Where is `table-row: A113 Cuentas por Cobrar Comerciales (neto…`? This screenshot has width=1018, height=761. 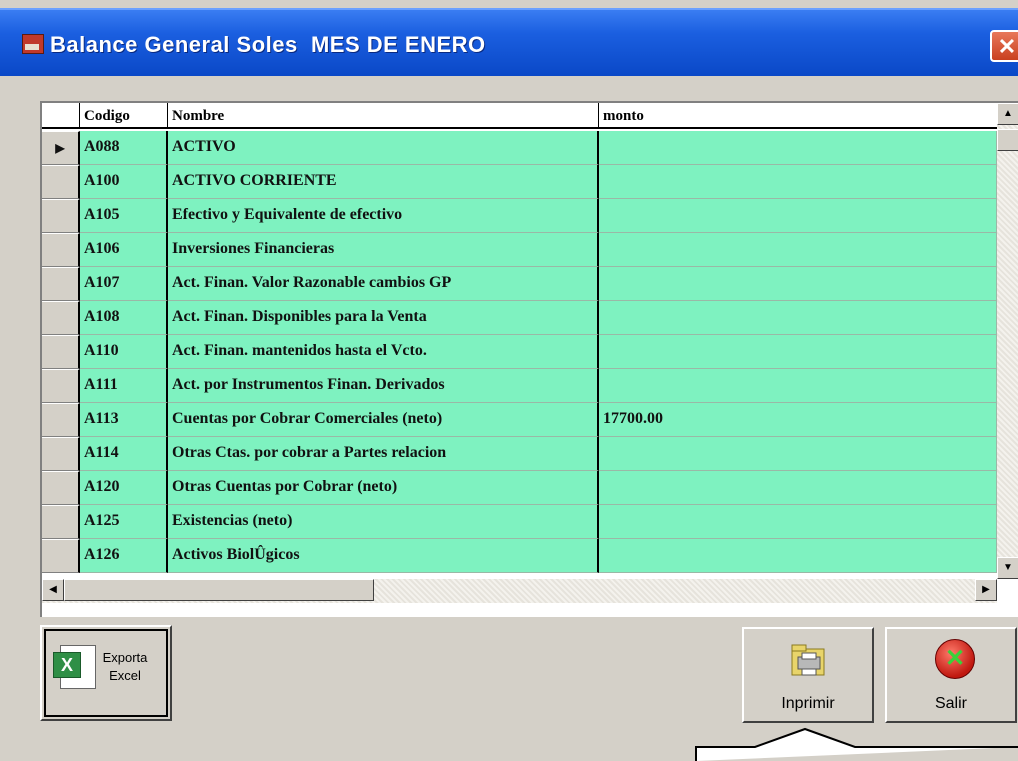
table-row: A113 Cuentas por Cobrar Comerciales (neto… is located at coordinates (519, 420).